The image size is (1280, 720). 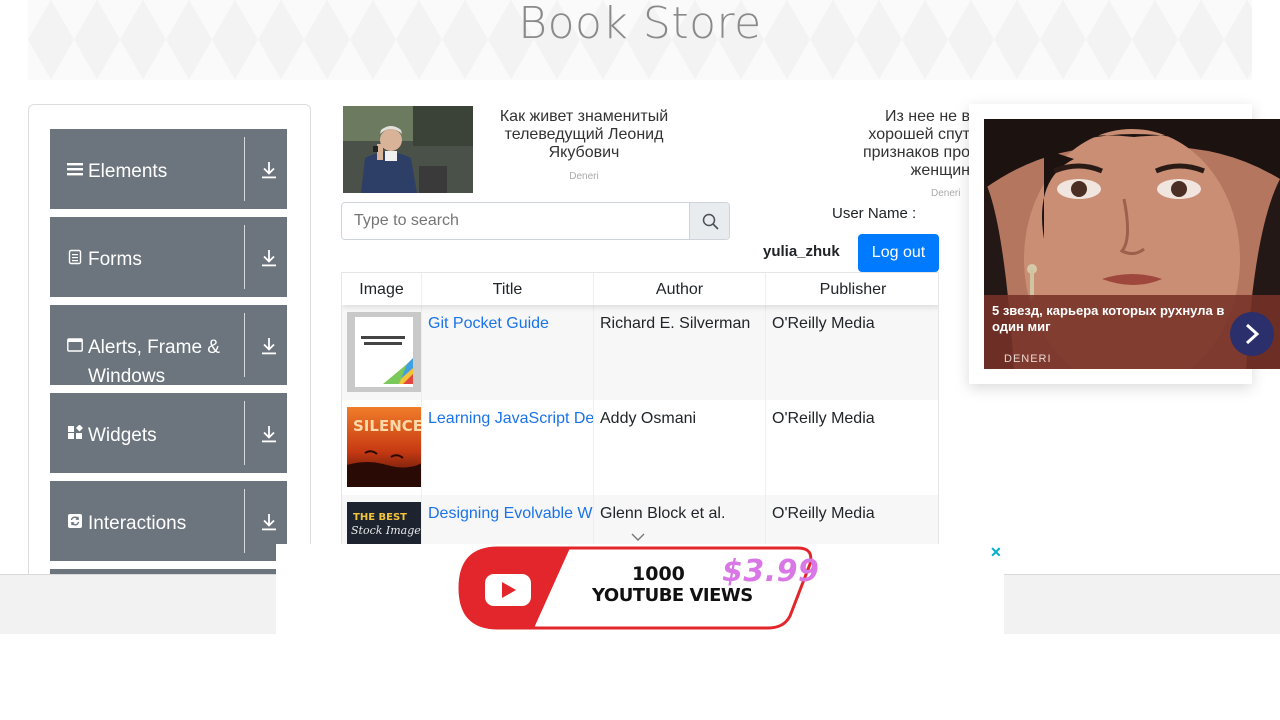 I want to click on book-cover-cell: THE BEST Stock Images, so click(x=382, y=519).